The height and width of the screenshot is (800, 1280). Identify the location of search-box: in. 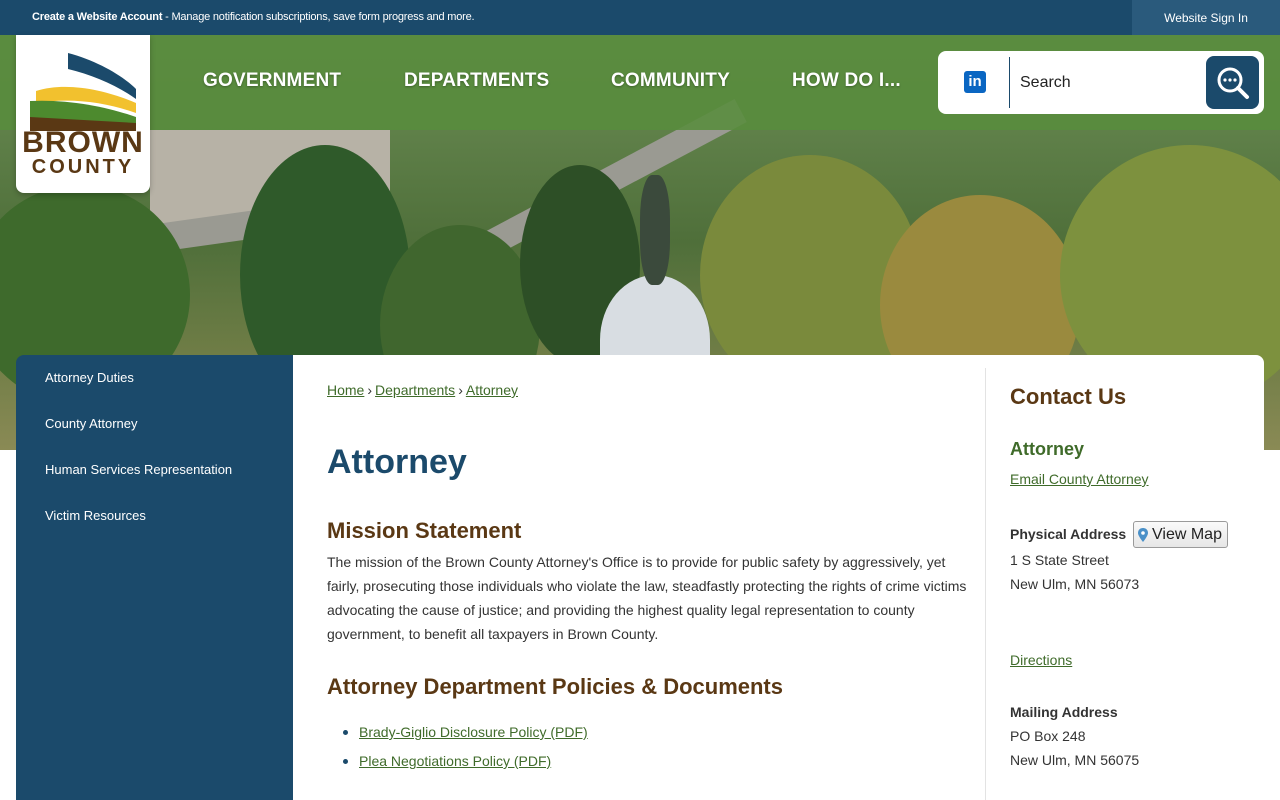
(1101, 82).